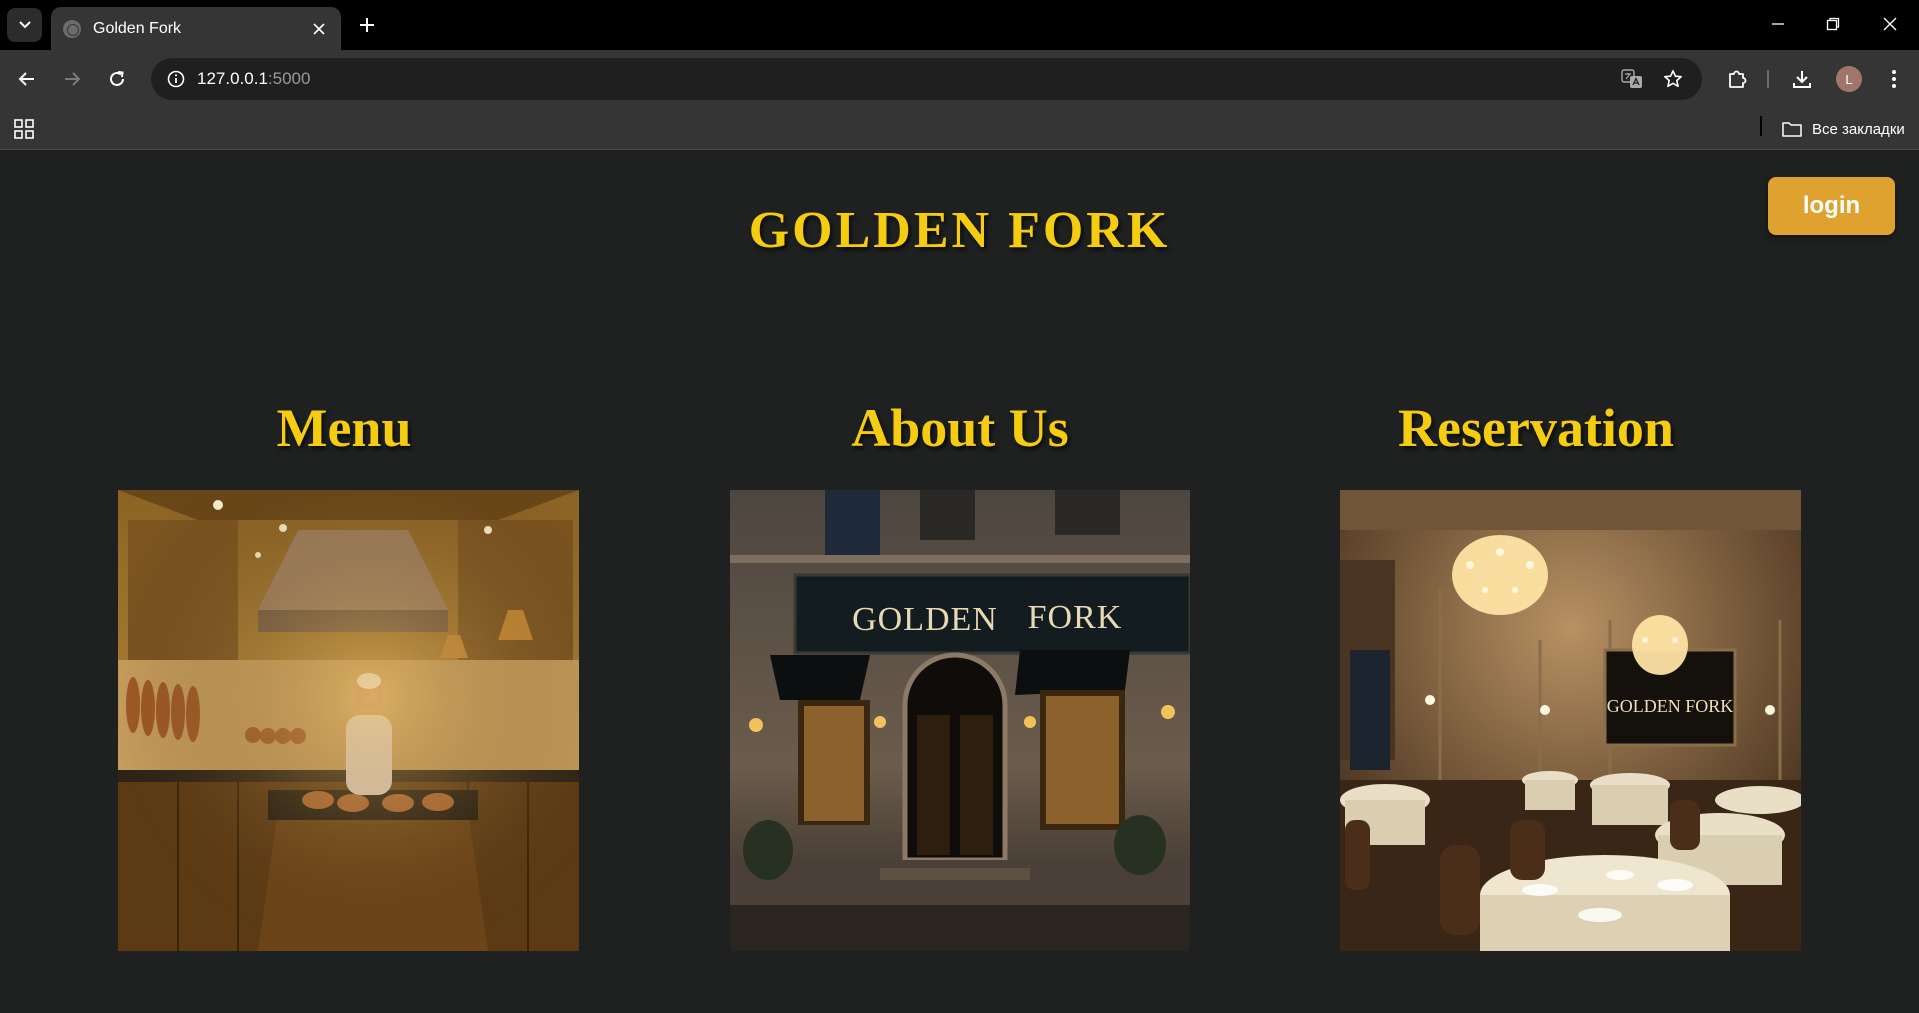  I want to click on folder-icon, so click(1792, 129).